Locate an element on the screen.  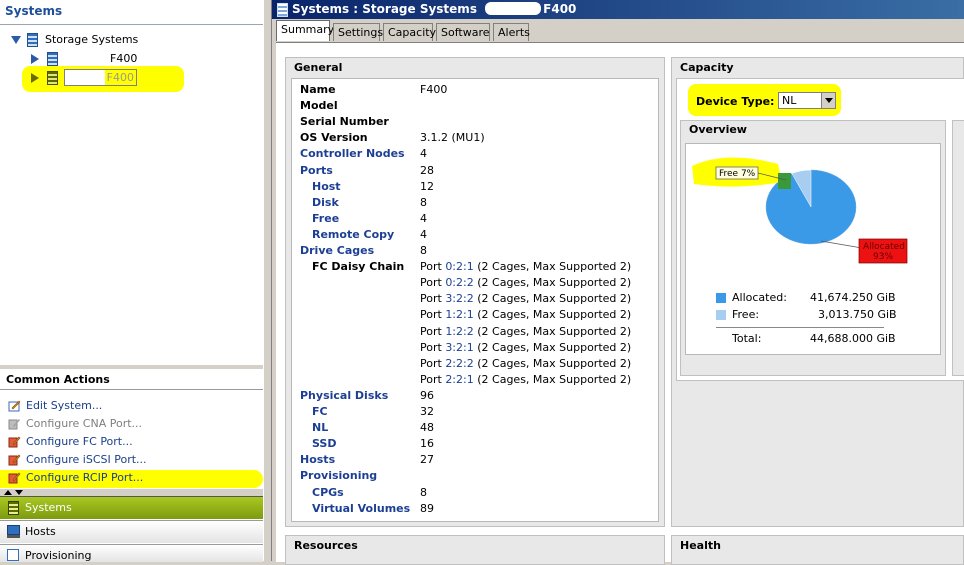
general-label: Controller Nodes is located at coordinates (352, 153).